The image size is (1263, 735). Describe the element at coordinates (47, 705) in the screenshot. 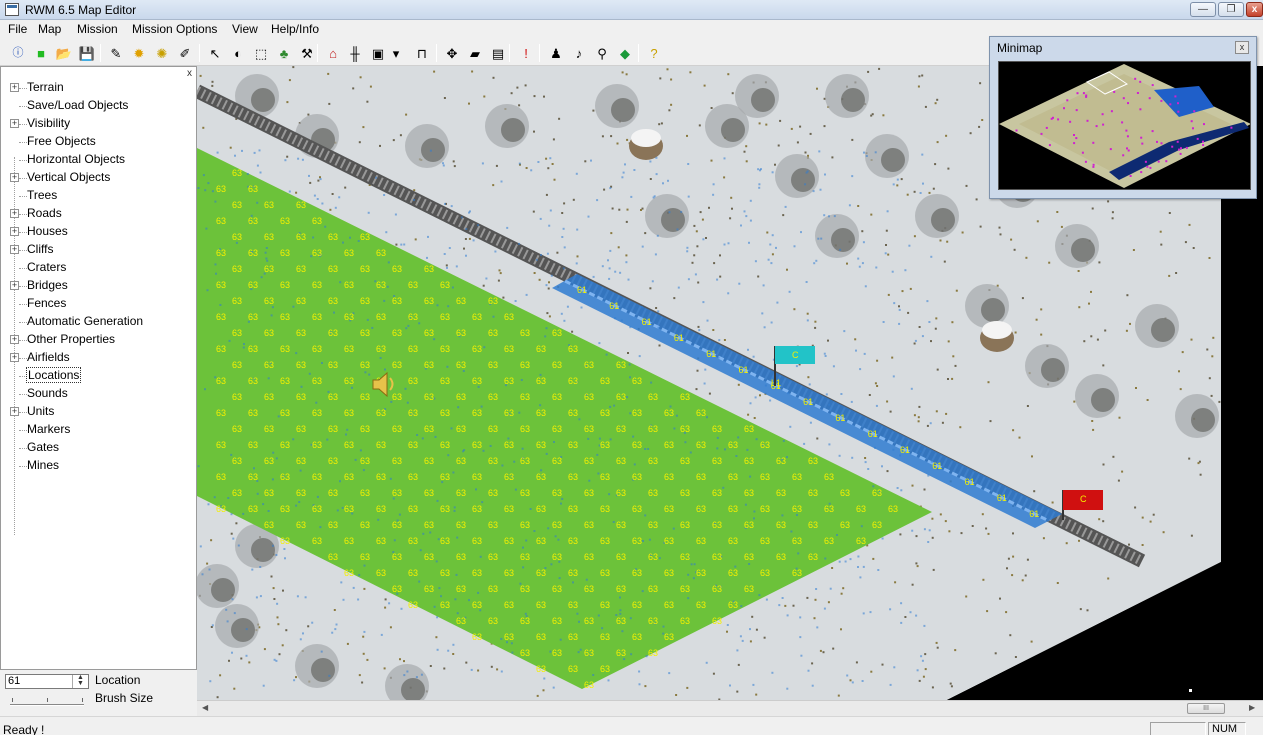

I see `brush-size-slider` at that location.